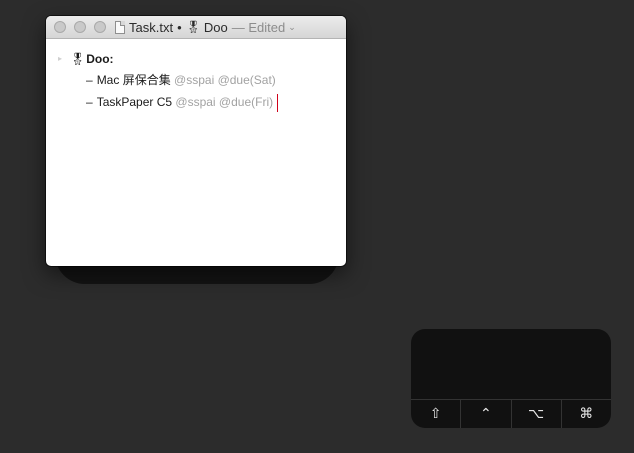 This screenshot has width=634, height=453. What do you see at coordinates (436, 414) in the screenshot?
I see `shift-key-icon: ⇧` at bounding box center [436, 414].